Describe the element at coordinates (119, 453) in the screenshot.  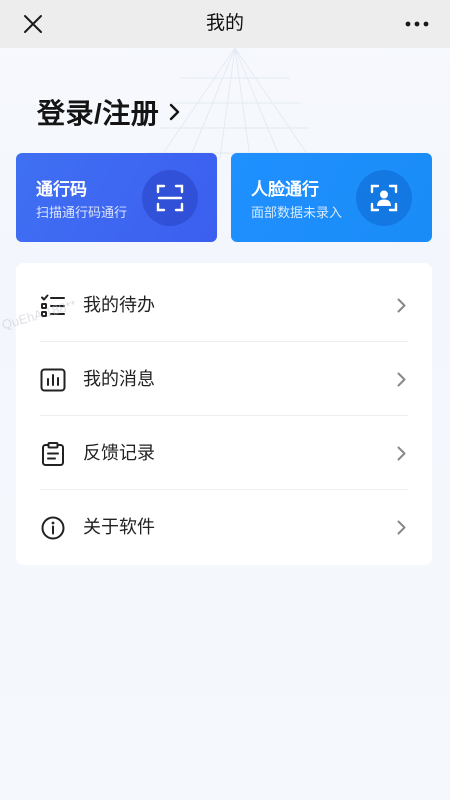
I see `menu-item-label: 反馈记录` at that location.